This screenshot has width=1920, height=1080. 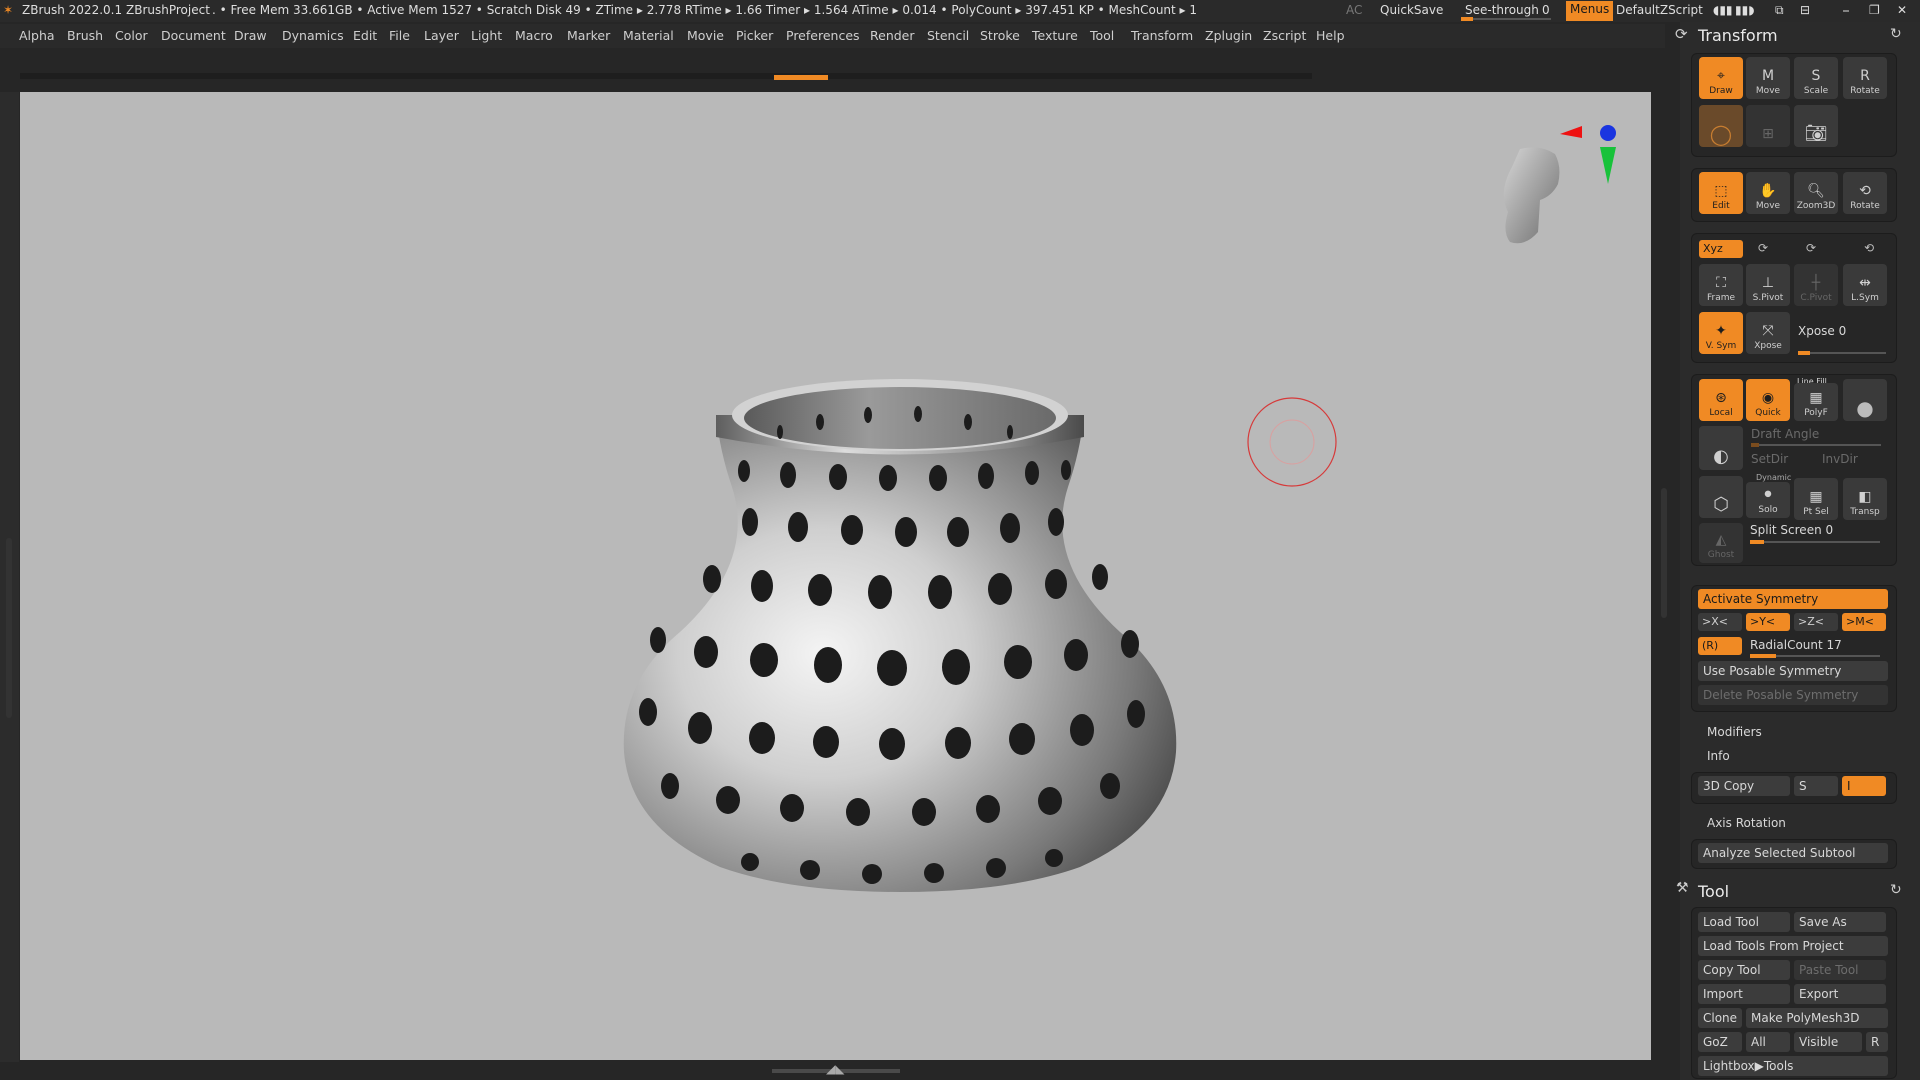 What do you see at coordinates (1664, 553) in the screenshot?
I see `right-tray-handle` at bounding box center [1664, 553].